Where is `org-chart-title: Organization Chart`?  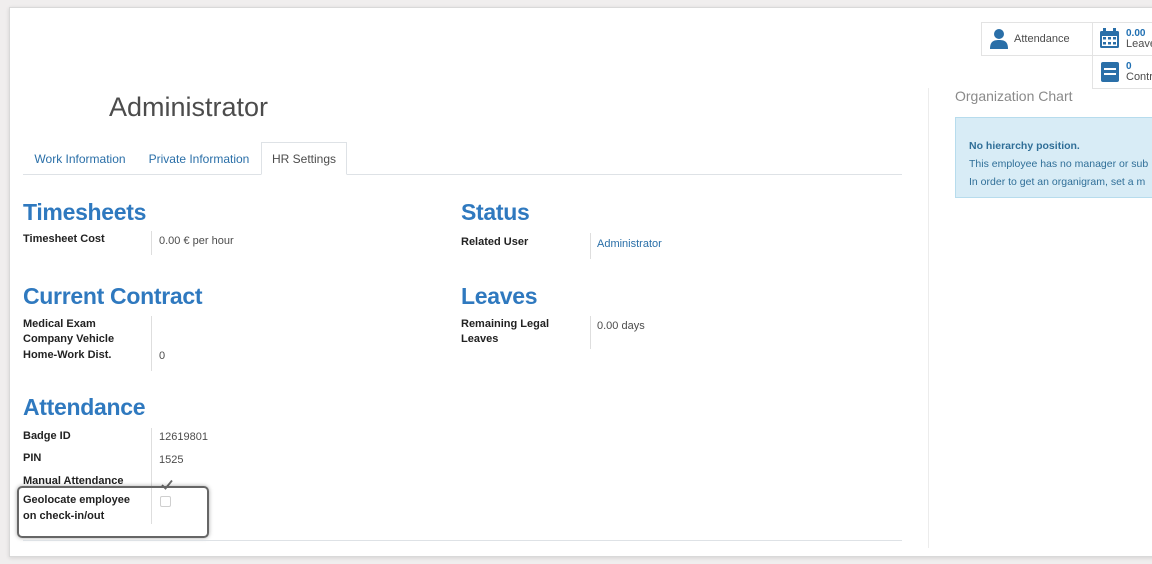 org-chart-title: Organization Chart is located at coordinates (1014, 96).